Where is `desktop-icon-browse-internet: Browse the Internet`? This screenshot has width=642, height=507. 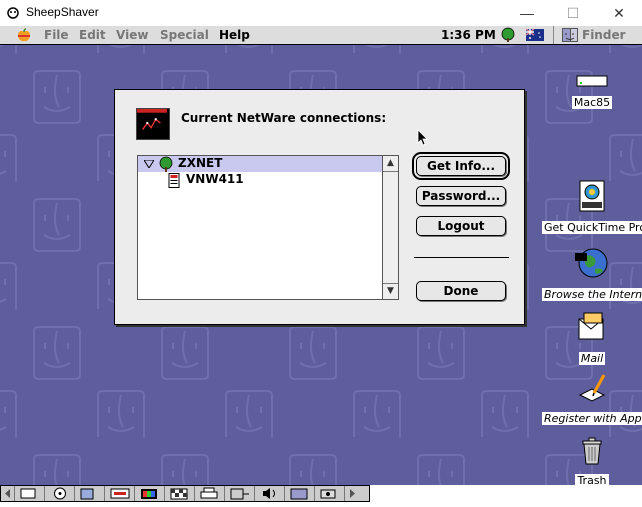
desktop-icon-browse-internet: Browse the Internet is located at coordinates (592, 273).